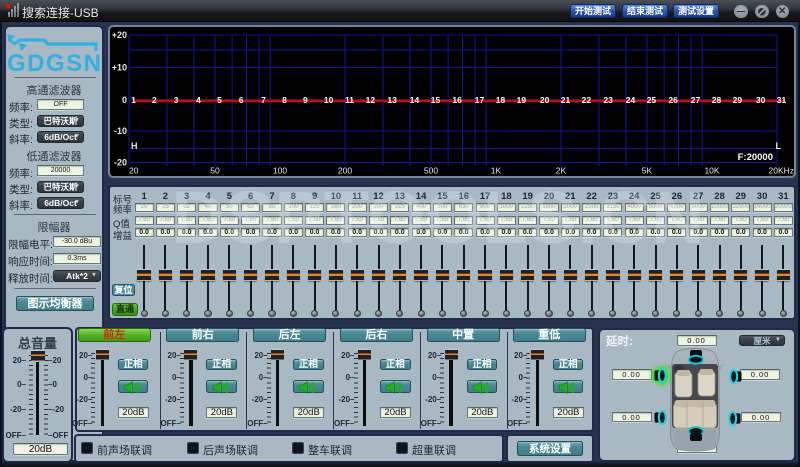 Image resolution: width=800 pixels, height=467 pixels. What do you see at coordinates (587, 100) in the screenshot?
I see `svg-text: 22` at bounding box center [587, 100].